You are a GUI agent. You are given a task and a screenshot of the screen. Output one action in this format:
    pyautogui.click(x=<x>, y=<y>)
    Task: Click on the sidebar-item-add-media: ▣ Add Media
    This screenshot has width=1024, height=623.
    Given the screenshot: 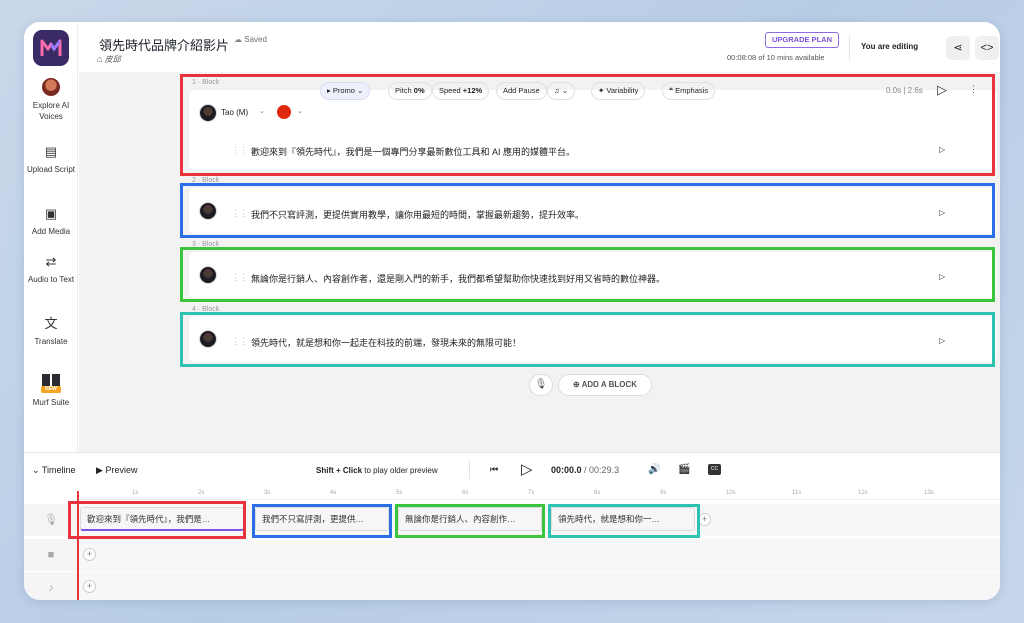 What is the action you would take?
    pyautogui.click(x=51, y=221)
    